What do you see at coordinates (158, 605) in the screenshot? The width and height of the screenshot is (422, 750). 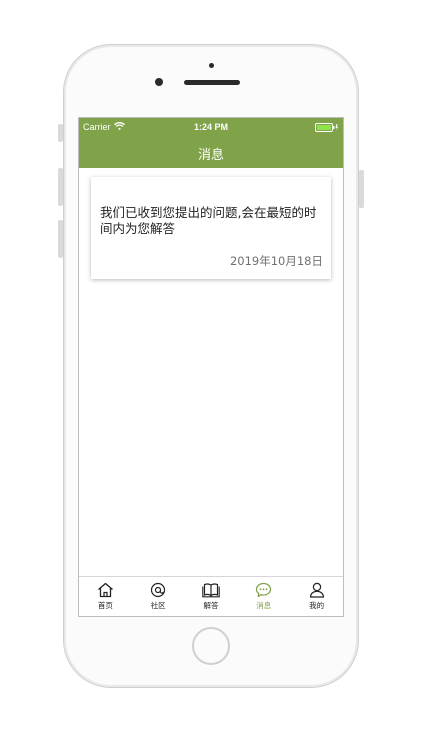 I see `tab-label: 社区` at bounding box center [158, 605].